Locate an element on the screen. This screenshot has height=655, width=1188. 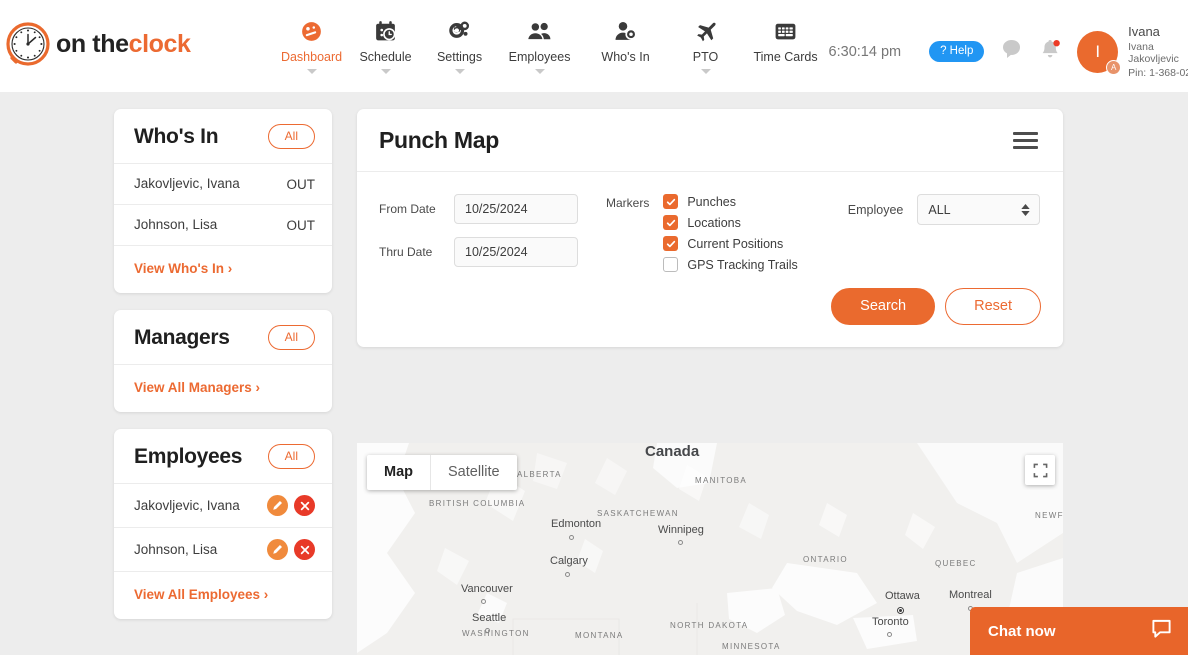
fullscreen-icon is located at coordinates (1040, 470).